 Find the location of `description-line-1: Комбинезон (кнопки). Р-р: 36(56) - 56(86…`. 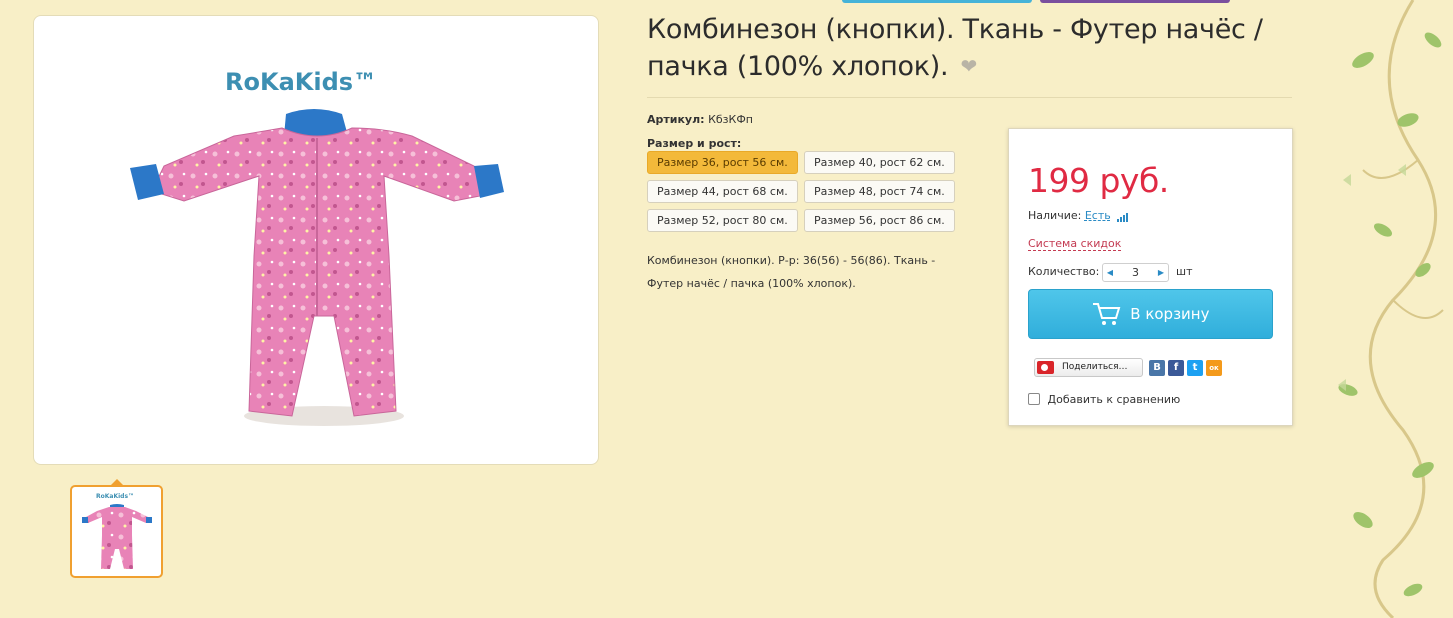

description-line-1: Комбинезон (кнопки). Р-р: 36(56) - 56(86… is located at coordinates (791, 260).